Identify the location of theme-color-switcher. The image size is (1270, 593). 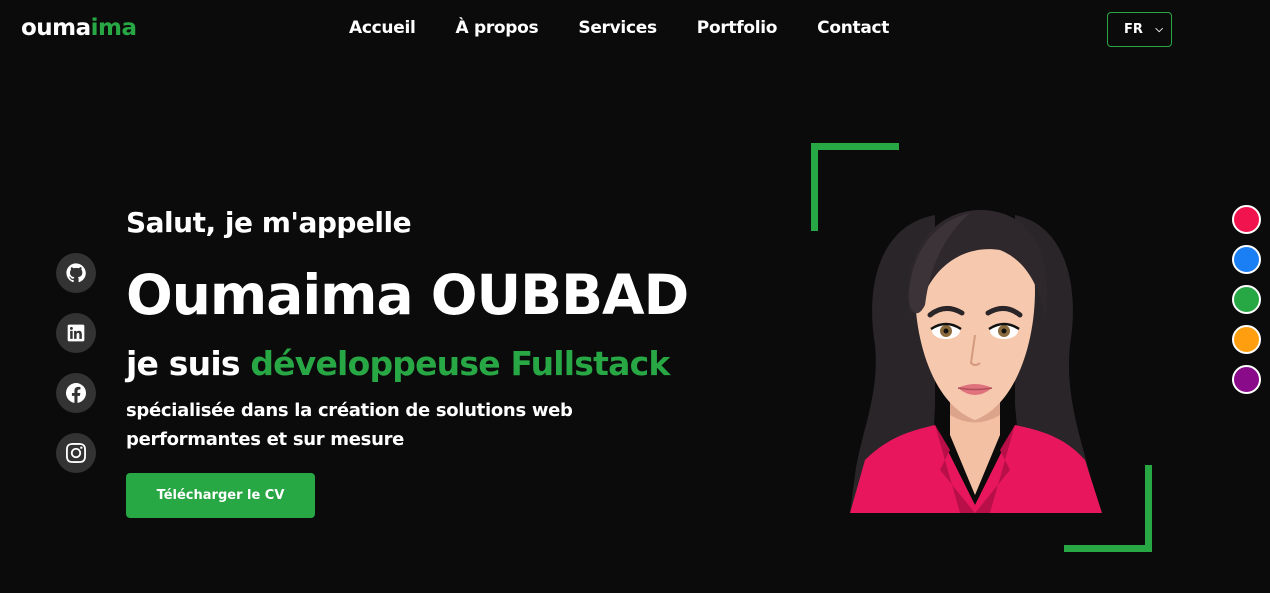
(1246, 299).